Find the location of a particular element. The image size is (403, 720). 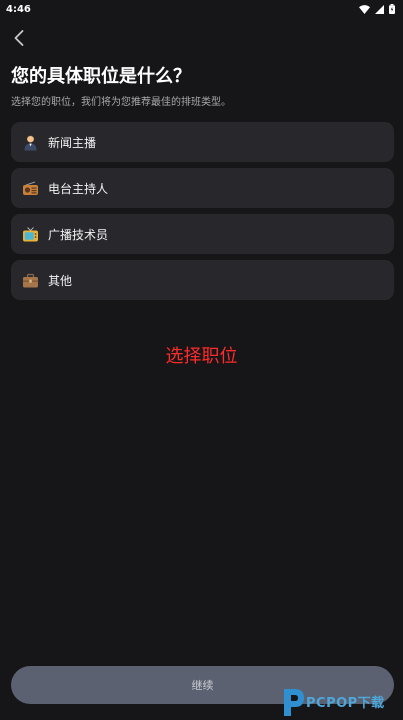

tv-icon is located at coordinates (30, 234).